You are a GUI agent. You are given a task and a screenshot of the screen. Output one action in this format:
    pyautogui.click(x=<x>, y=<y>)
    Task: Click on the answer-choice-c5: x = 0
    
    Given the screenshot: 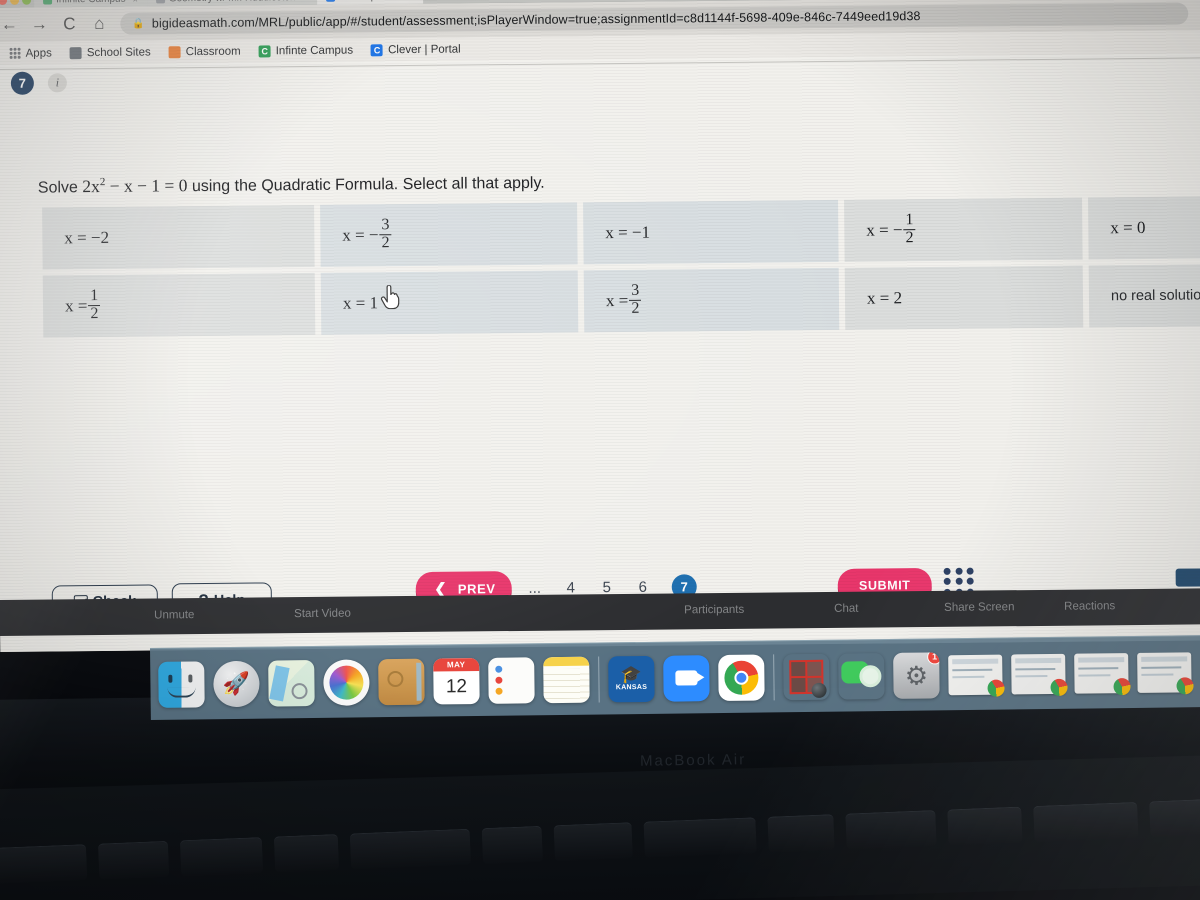 What is the action you would take?
    pyautogui.click(x=1144, y=227)
    